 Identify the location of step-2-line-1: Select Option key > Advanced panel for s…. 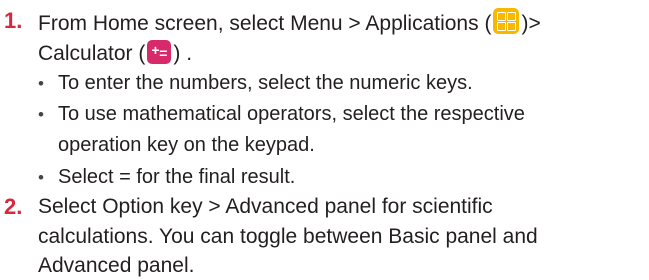
(265, 206).